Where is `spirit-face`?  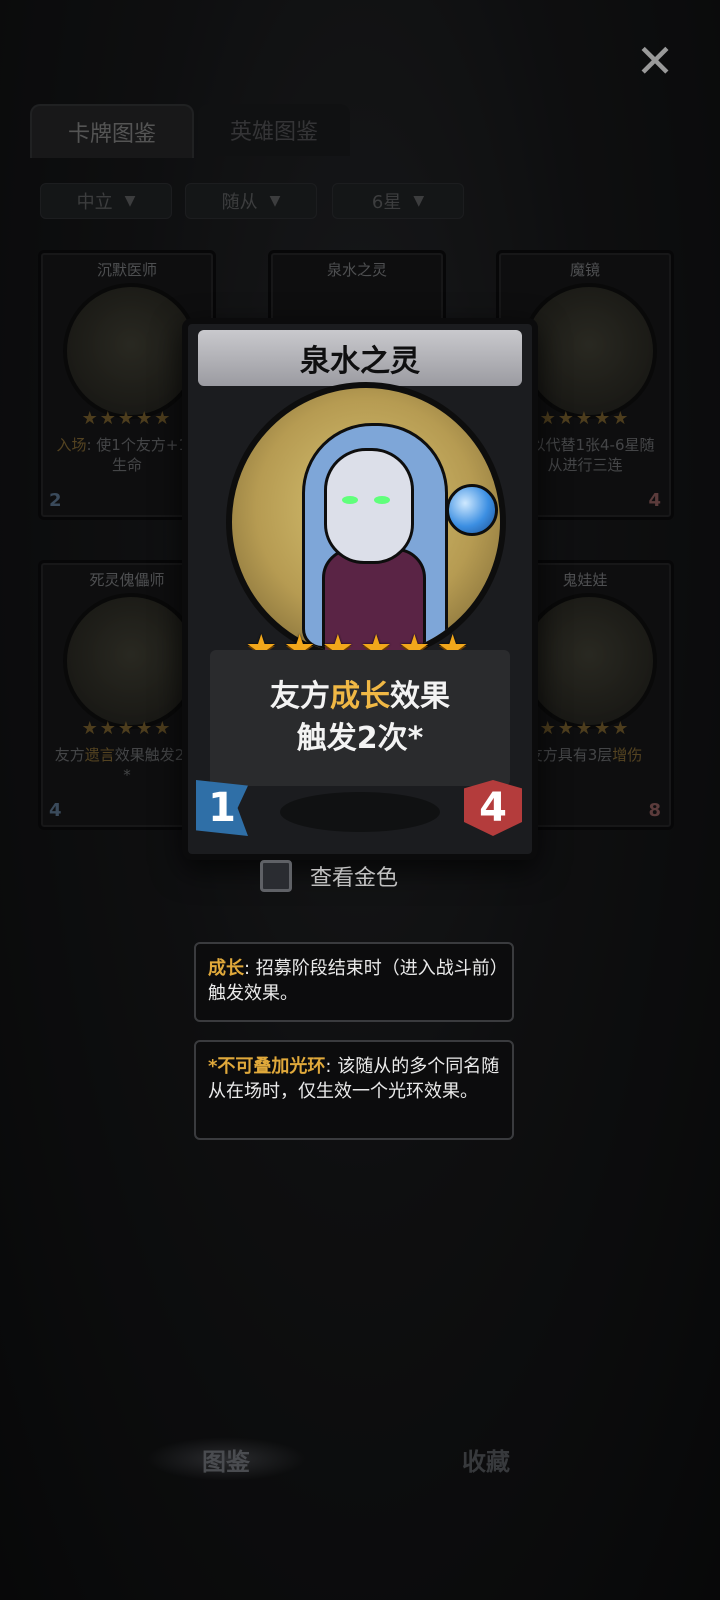
spirit-face is located at coordinates (369, 506).